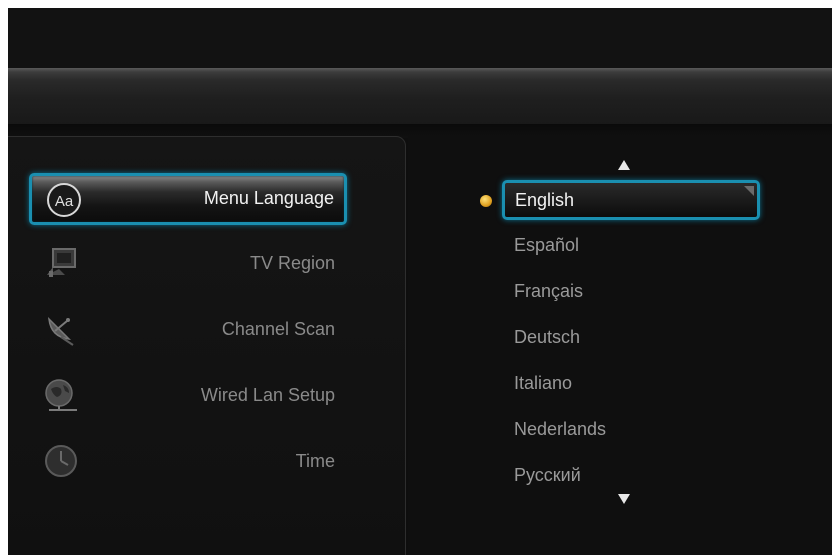 This screenshot has height=555, width=832. What do you see at coordinates (631, 384) in the screenshot?
I see `language-option-italiano: Italiano` at bounding box center [631, 384].